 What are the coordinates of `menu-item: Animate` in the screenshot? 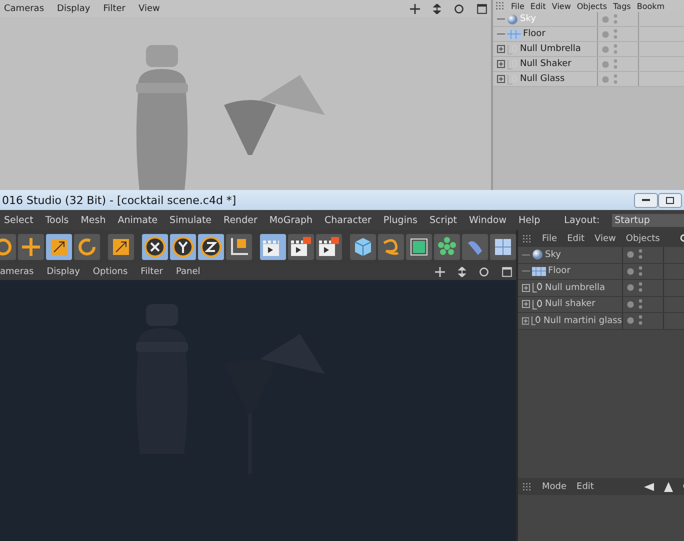 It's located at (138, 220).